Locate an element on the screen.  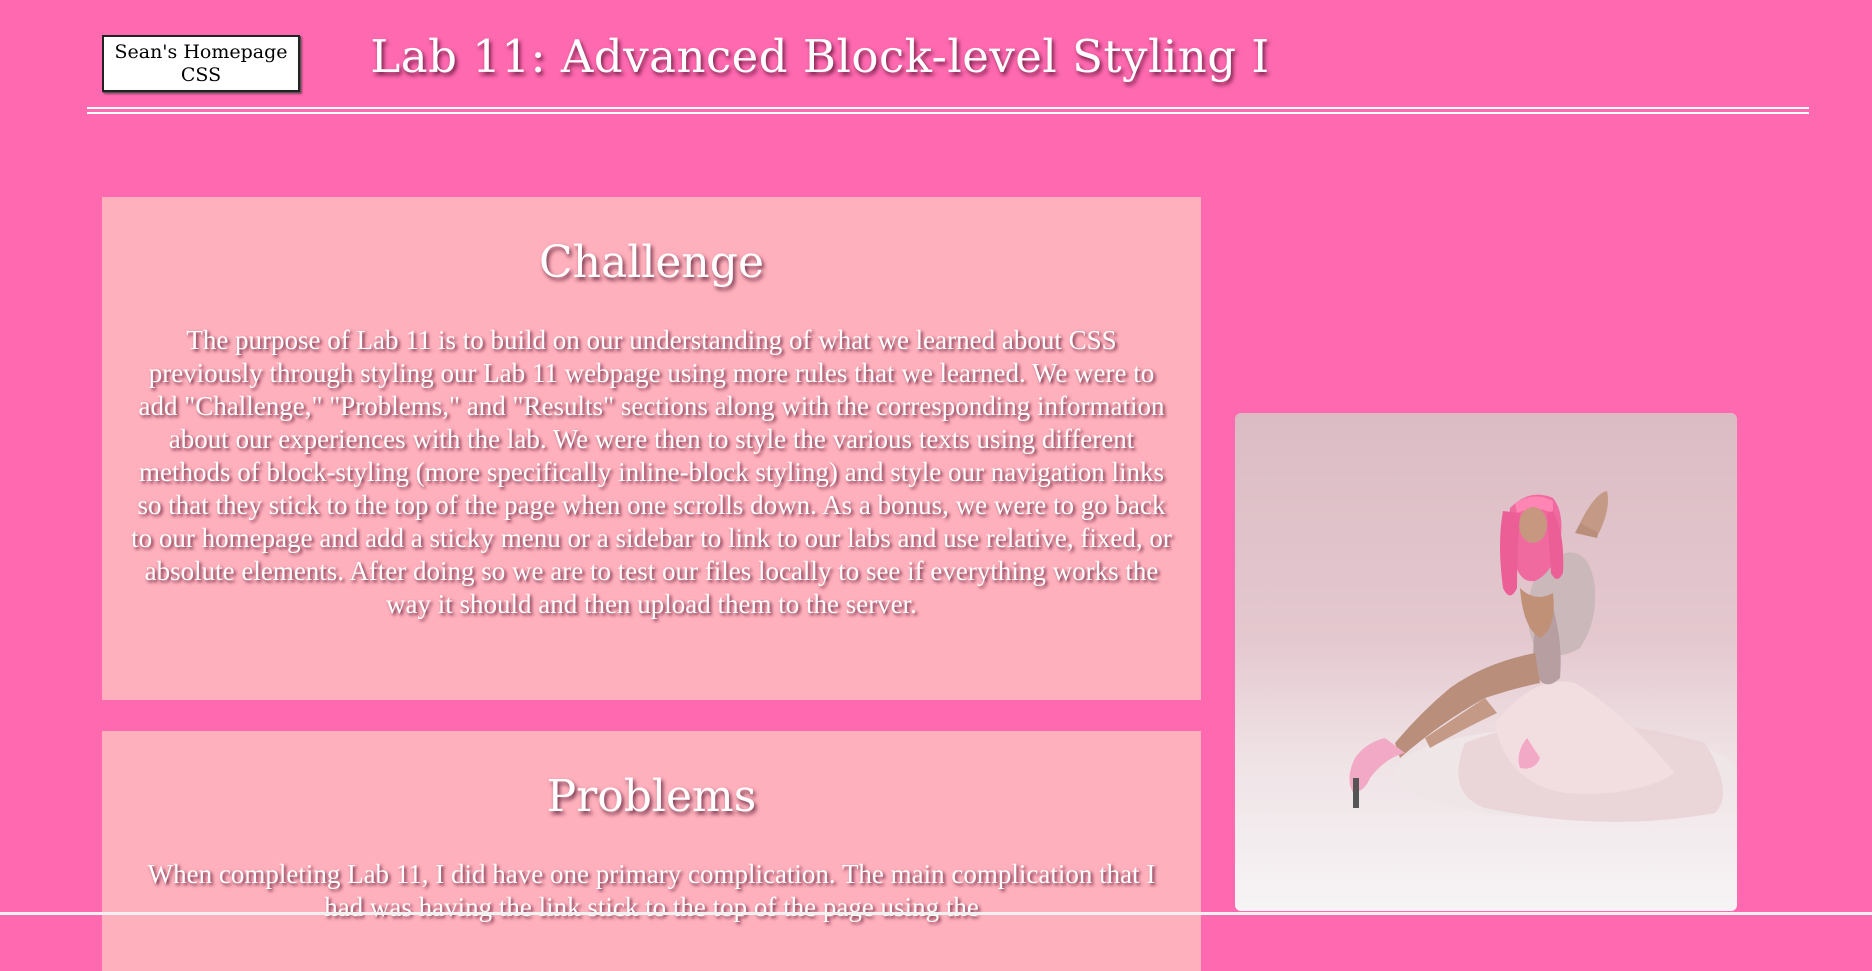
title-divider is located at coordinates (948, 110).